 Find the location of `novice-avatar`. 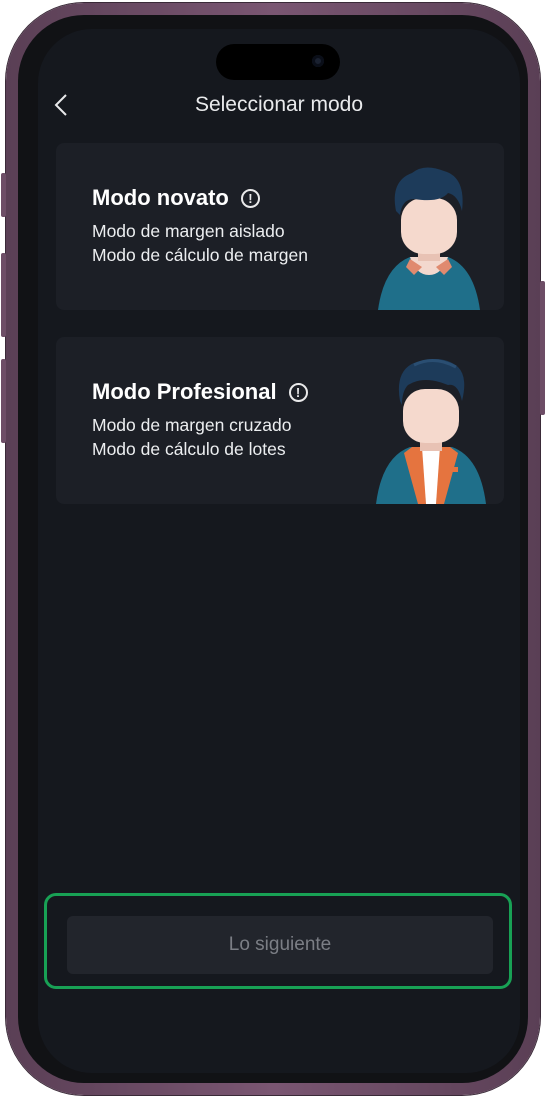

novice-avatar is located at coordinates (429, 238).